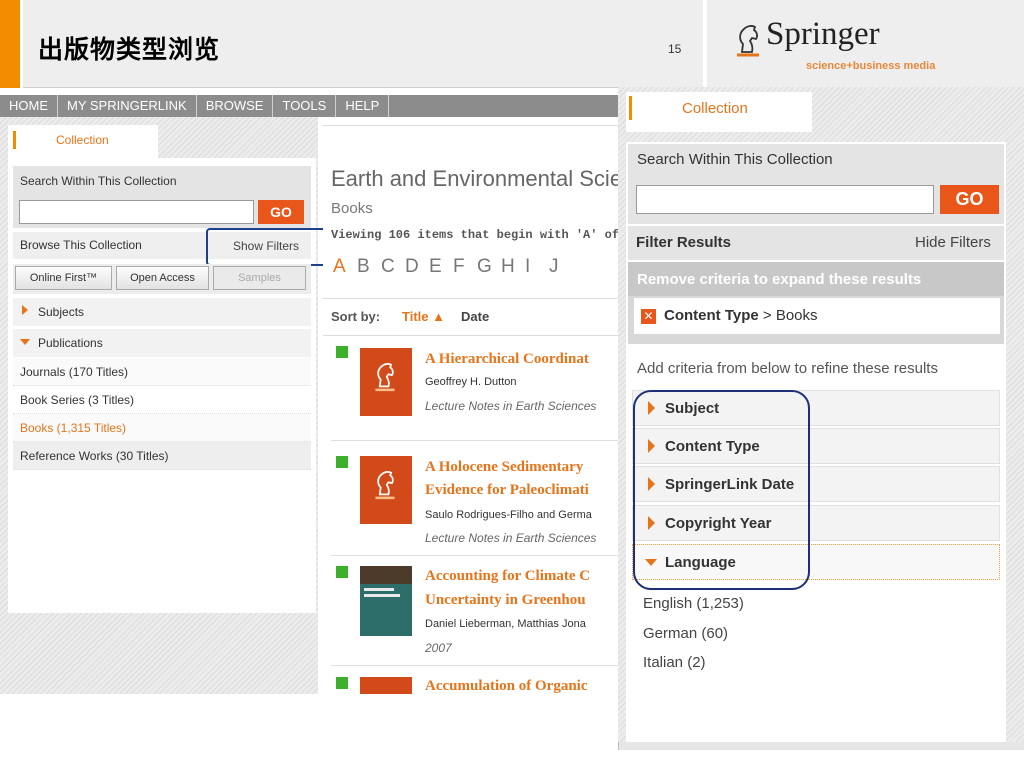  What do you see at coordinates (507, 490) in the screenshot?
I see `result-title-line-2: Evidence for Paleoclimati` at bounding box center [507, 490].